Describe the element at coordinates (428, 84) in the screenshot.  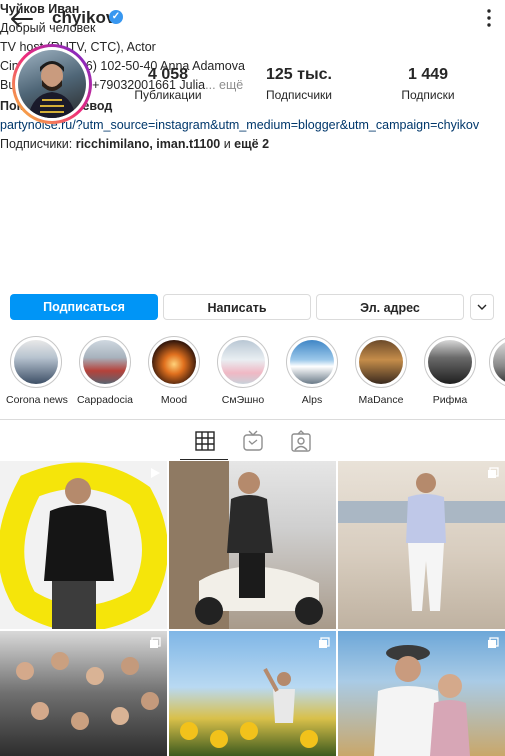
I see `stat-following: 1 449 Подписки` at that location.